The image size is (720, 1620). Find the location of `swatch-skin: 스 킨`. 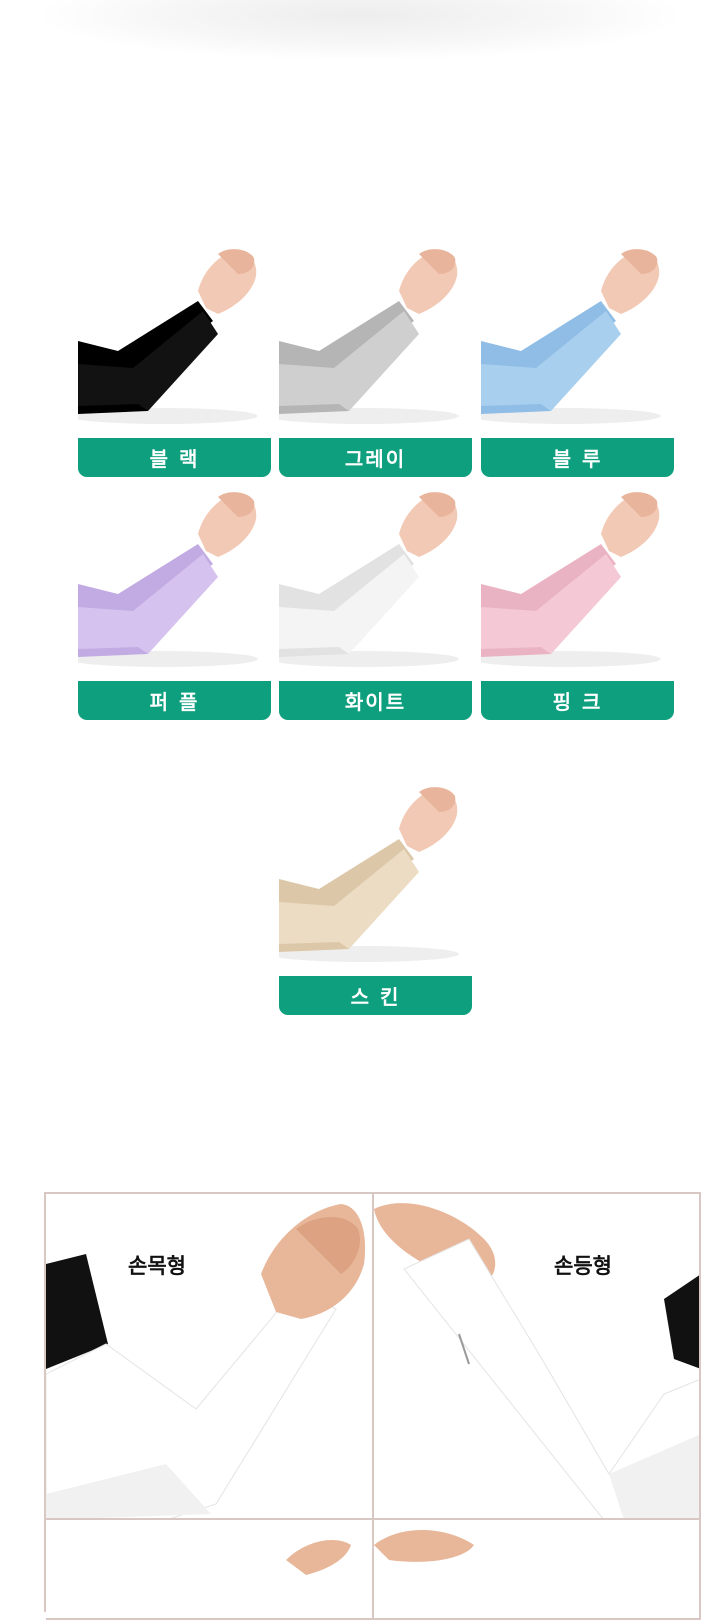

swatch-skin: 스 킨 is located at coordinates (375, 900).